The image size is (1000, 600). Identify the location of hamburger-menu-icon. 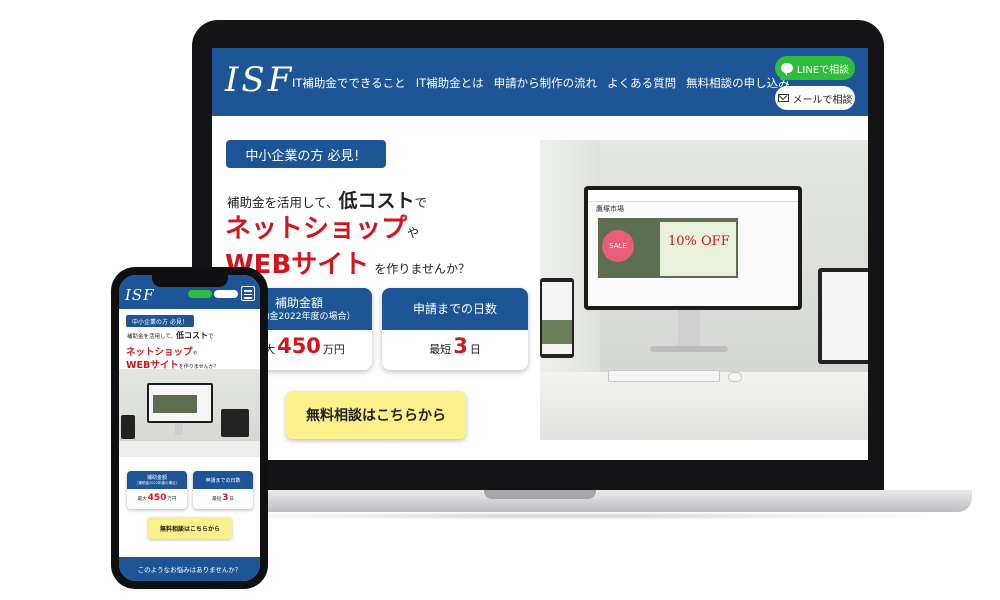
(248, 293).